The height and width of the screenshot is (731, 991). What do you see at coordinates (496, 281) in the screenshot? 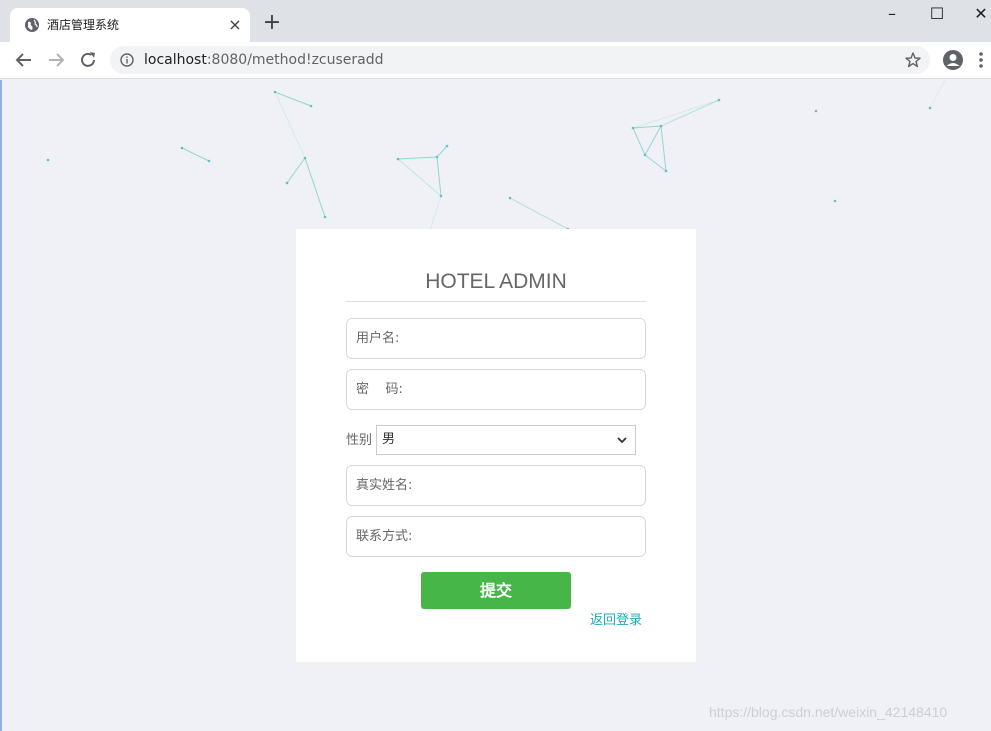
I see `card-title: HOTEL ADMIN` at bounding box center [496, 281].